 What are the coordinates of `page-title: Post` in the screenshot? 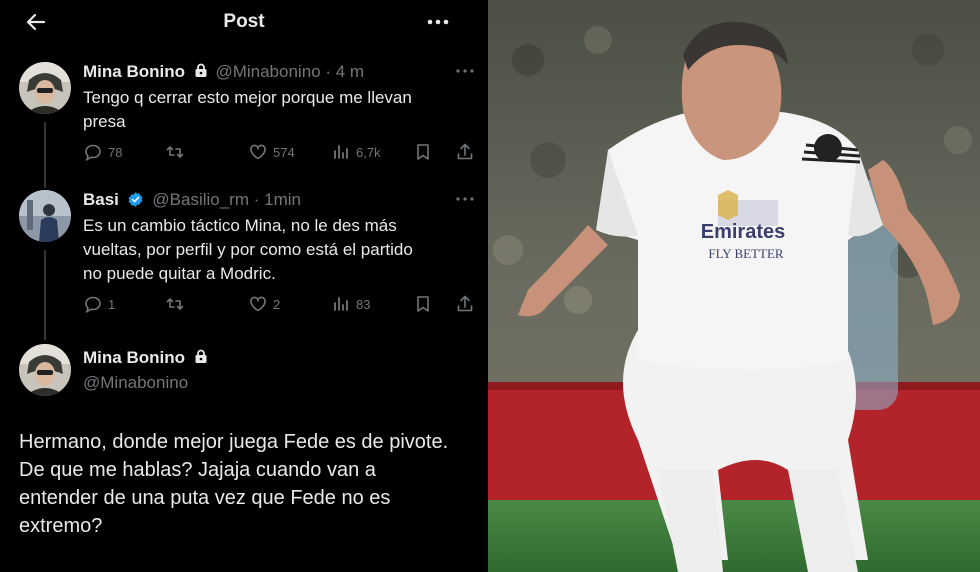 It's located at (244, 21).